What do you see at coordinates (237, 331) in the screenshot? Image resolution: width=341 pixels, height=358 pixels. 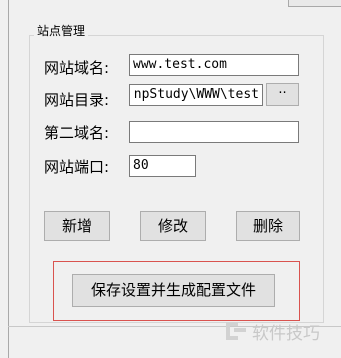 I see `watermark-logo-icon` at bounding box center [237, 331].